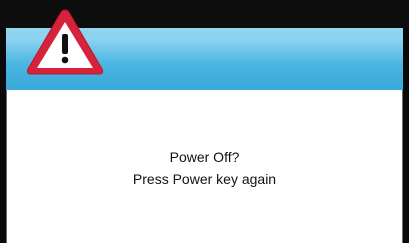 This screenshot has height=243, width=409. I want to click on warning-icon, so click(65, 42).